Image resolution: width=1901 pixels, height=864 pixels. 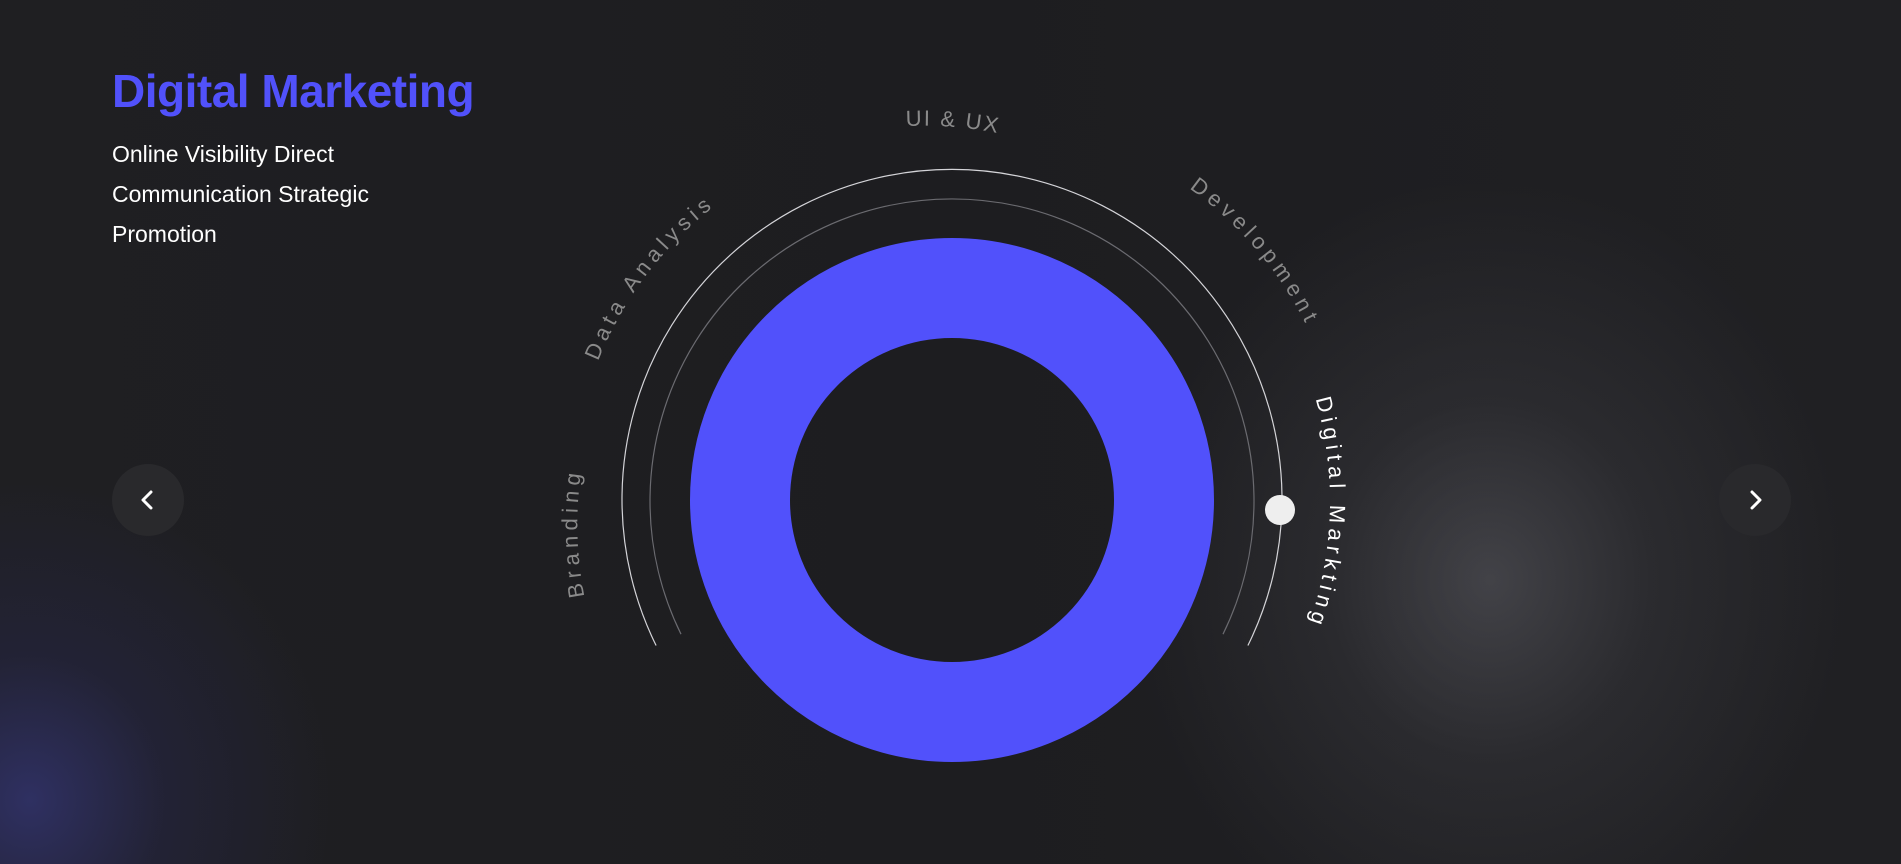 I want to click on segment-digital-marketing: Digital Markting, so click(x=1326, y=513).